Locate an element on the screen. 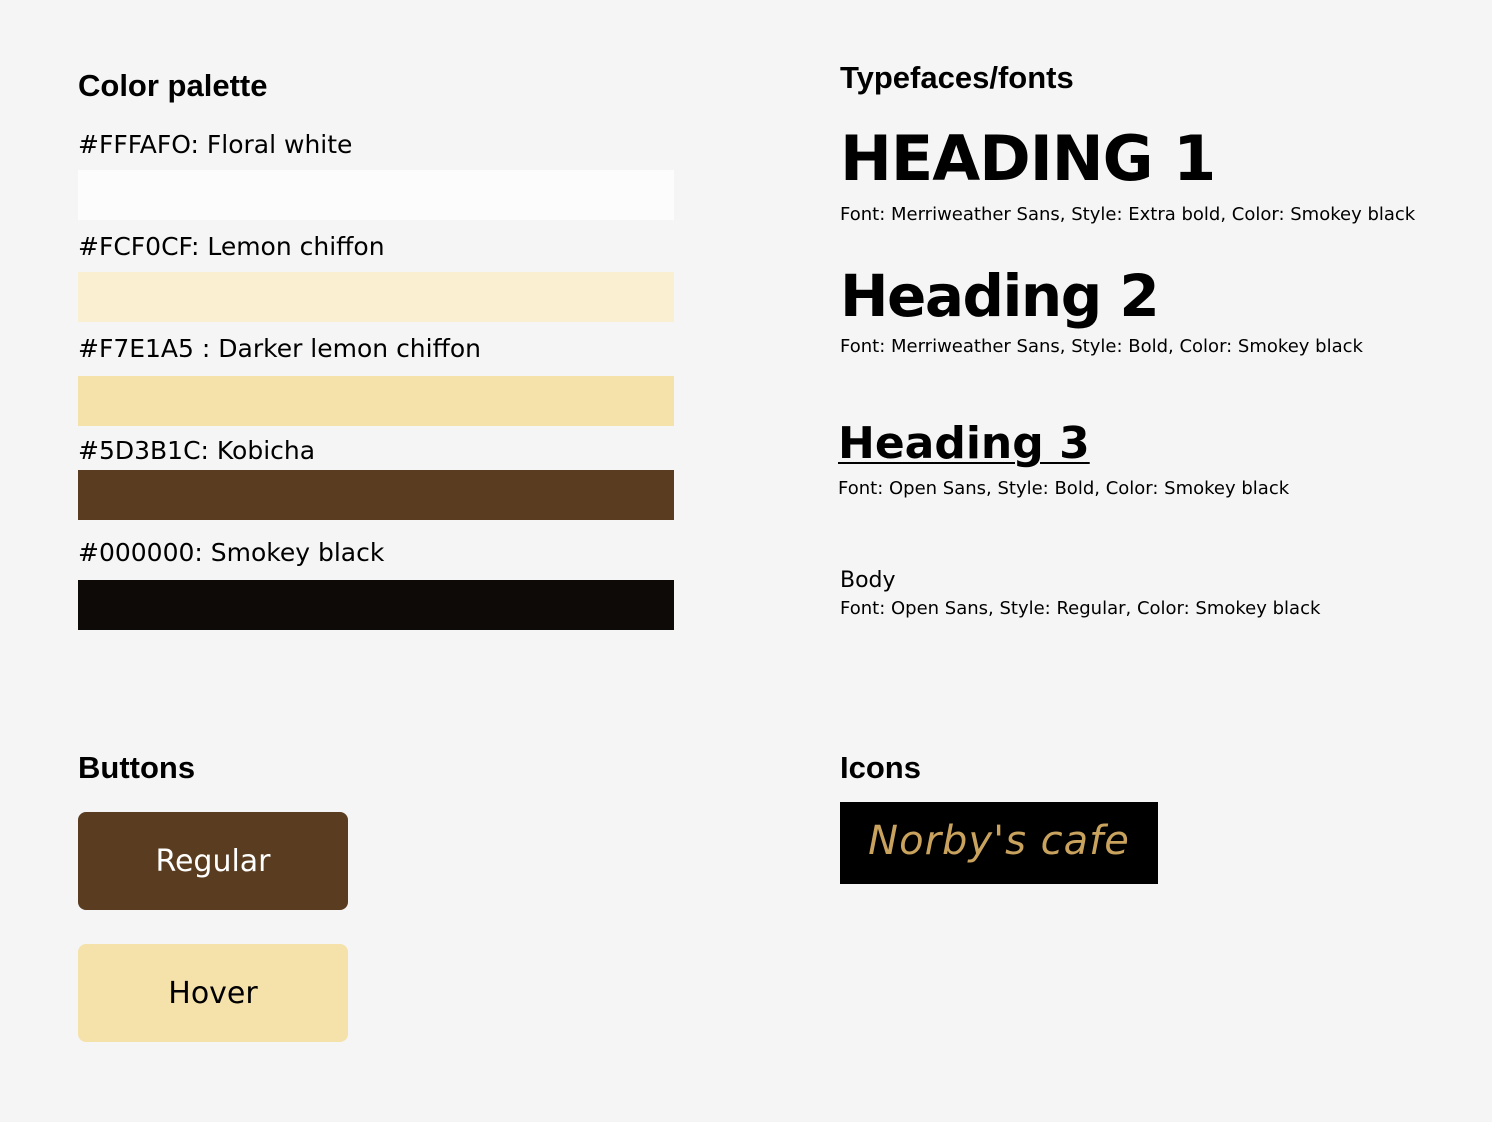 This screenshot has width=1492, height=1122. body-sample: Body is located at coordinates (868, 580).